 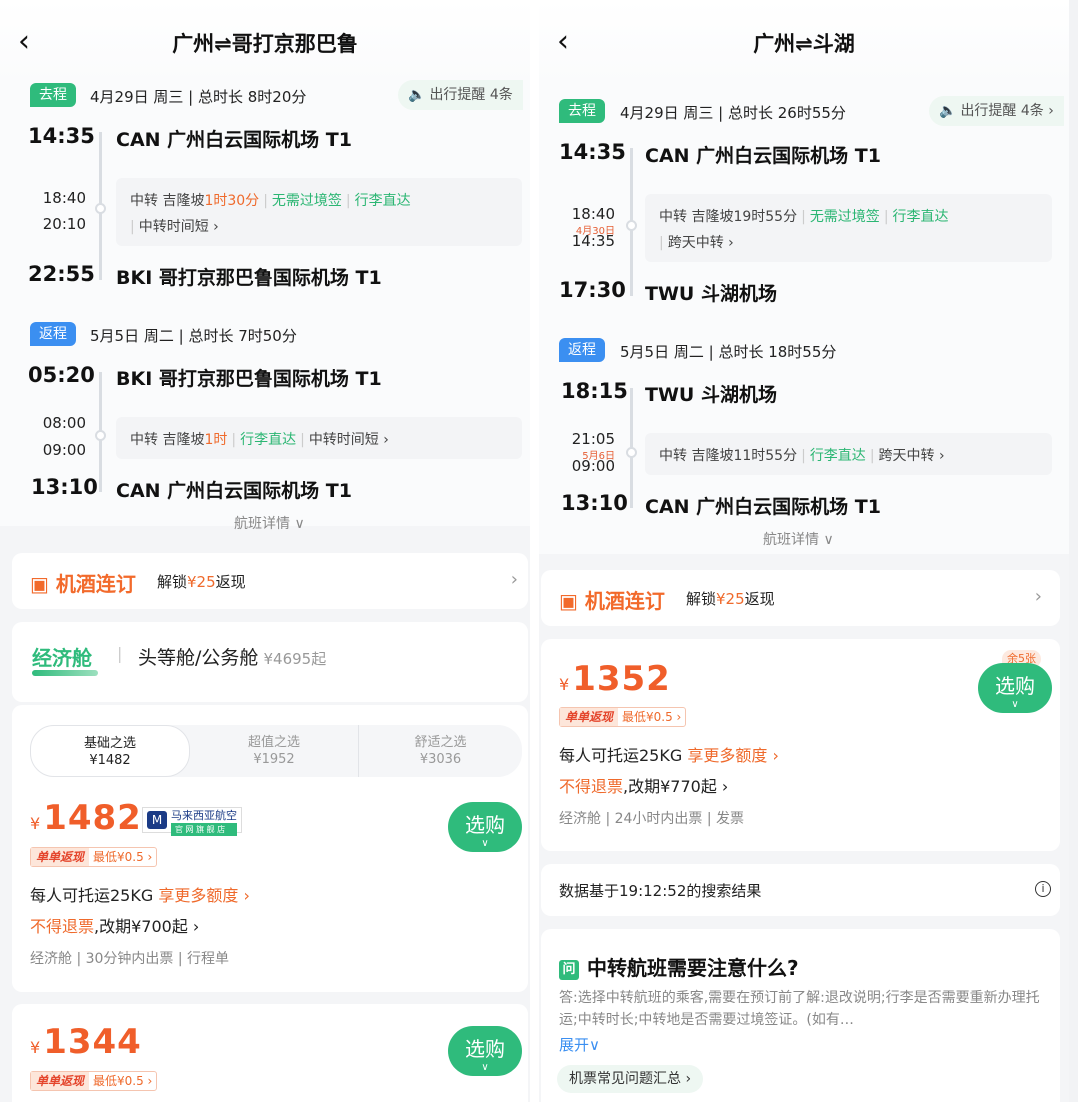 What do you see at coordinates (86, 818) in the screenshot?
I see `fare-price: ¥1482` at bounding box center [86, 818].